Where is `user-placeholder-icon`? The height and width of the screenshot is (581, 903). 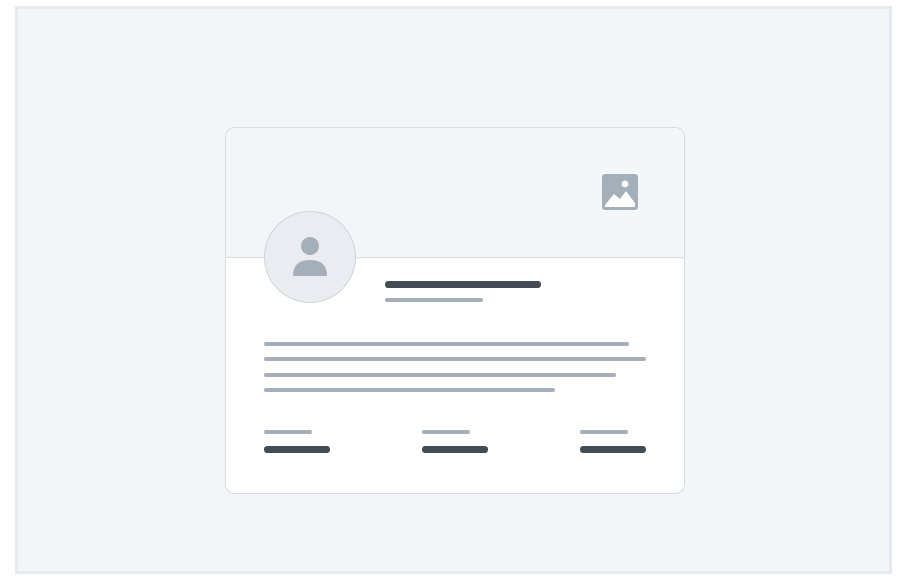 user-placeholder-icon is located at coordinates (310, 256).